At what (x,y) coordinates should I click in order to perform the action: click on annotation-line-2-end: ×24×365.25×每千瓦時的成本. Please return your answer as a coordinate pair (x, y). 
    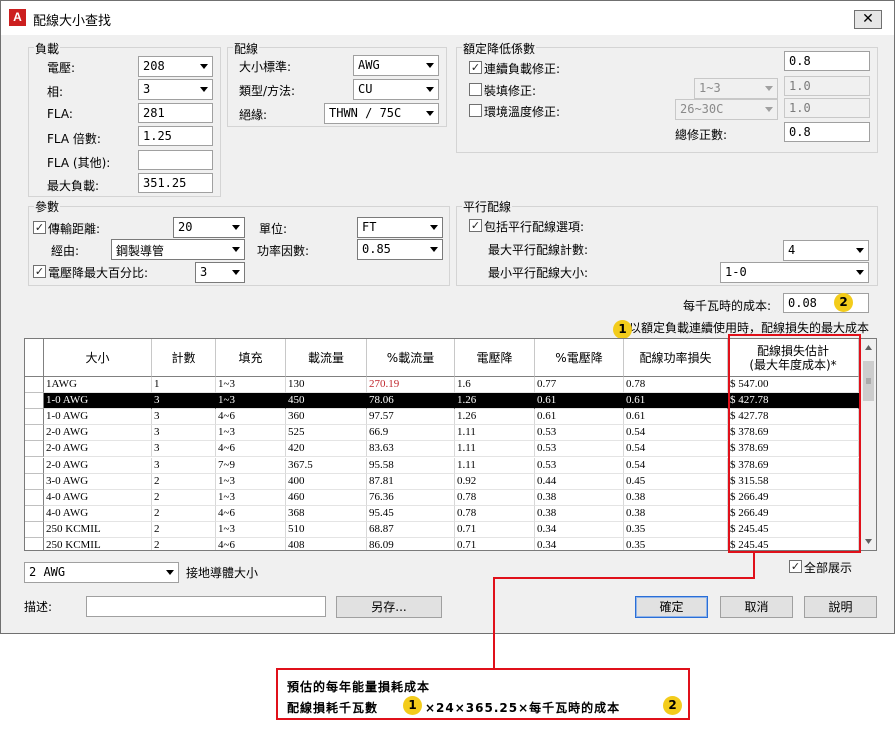
    Looking at the image, I should click on (523, 708).